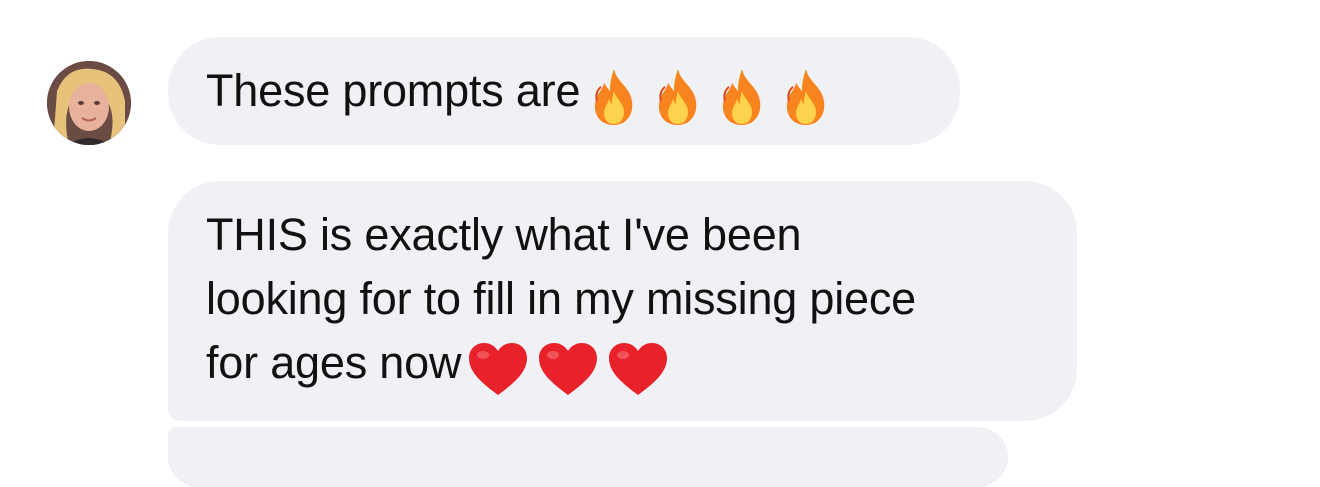 Image resolution: width=1320 pixels, height=487 pixels. I want to click on message-text-line: THIS is exactly what I've been, so click(504, 234).